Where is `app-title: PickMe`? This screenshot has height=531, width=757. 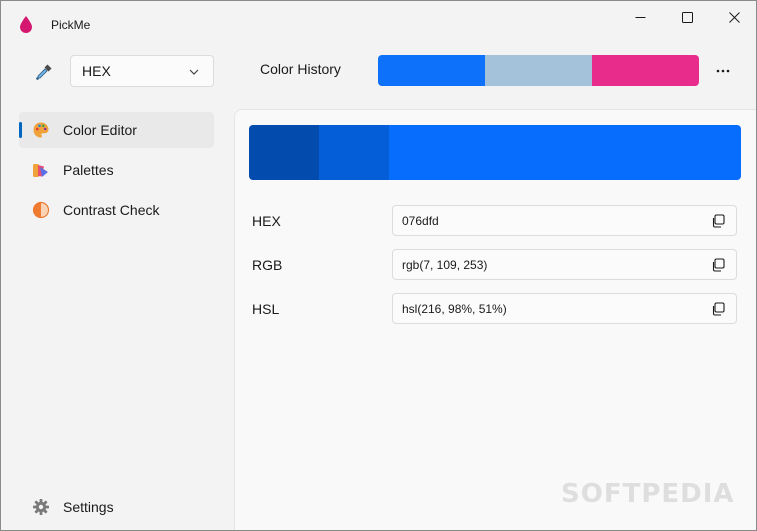 app-title: PickMe is located at coordinates (71, 25).